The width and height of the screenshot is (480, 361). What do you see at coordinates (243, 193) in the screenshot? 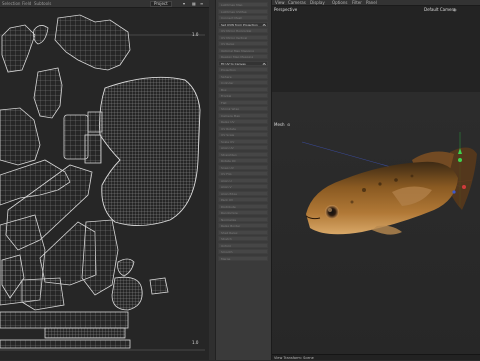
I see `operation-item: Align Edge` at bounding box center [243, 193].